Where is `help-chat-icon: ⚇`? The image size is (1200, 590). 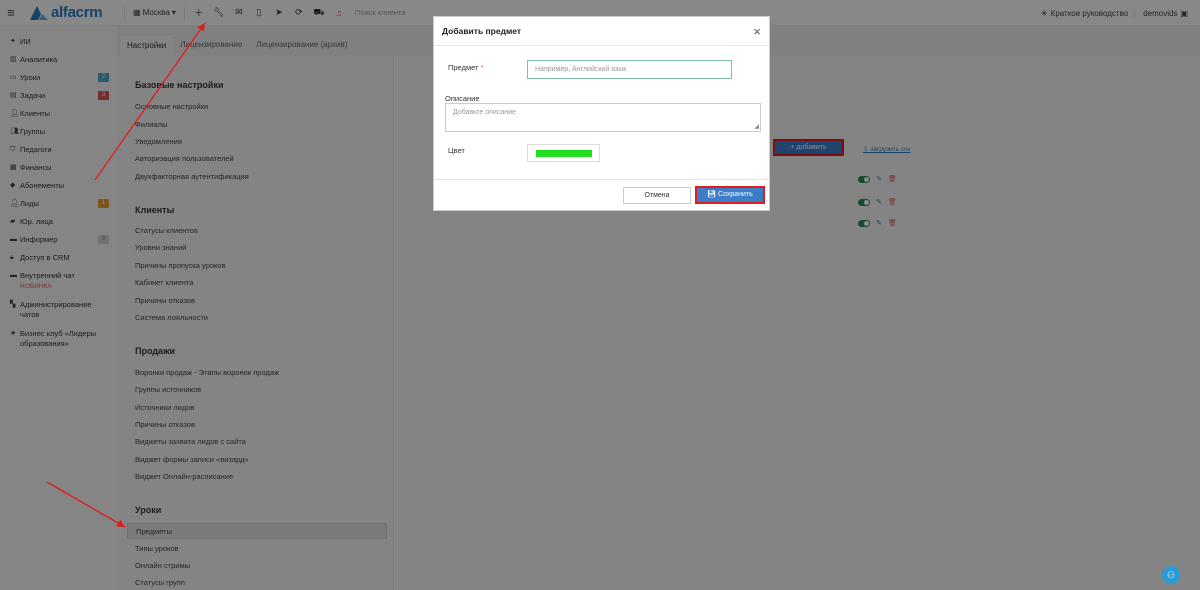
help-chat-icon: ⚇ is located at coordinates (1171, 575).